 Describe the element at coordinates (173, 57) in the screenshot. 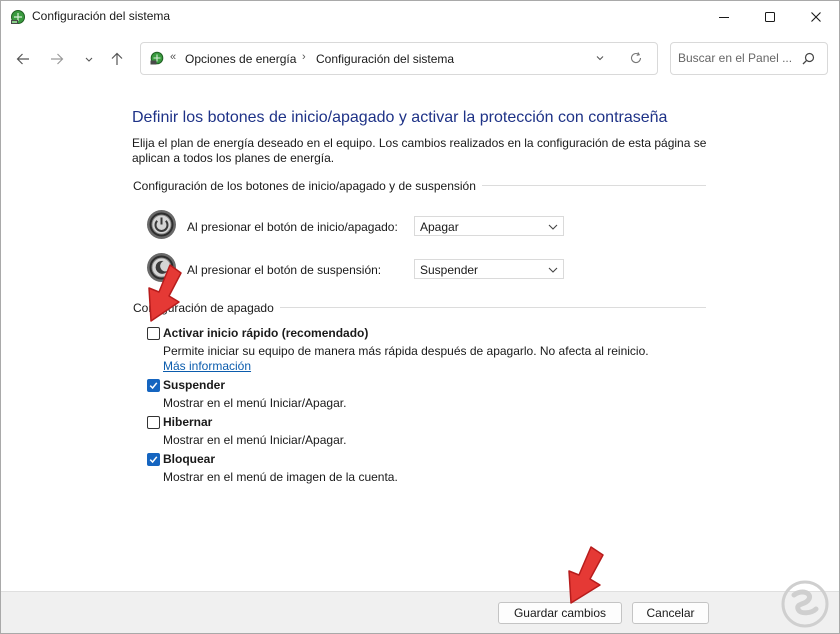

I see `breadcrumb-overflow: «` at that location.